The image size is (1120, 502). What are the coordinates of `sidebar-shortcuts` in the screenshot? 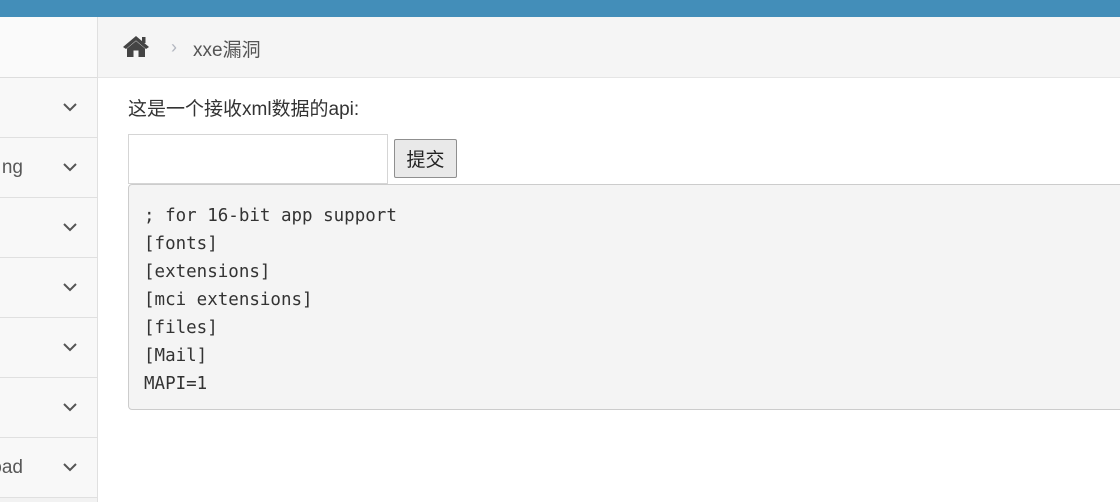 It's located at (48, 47).